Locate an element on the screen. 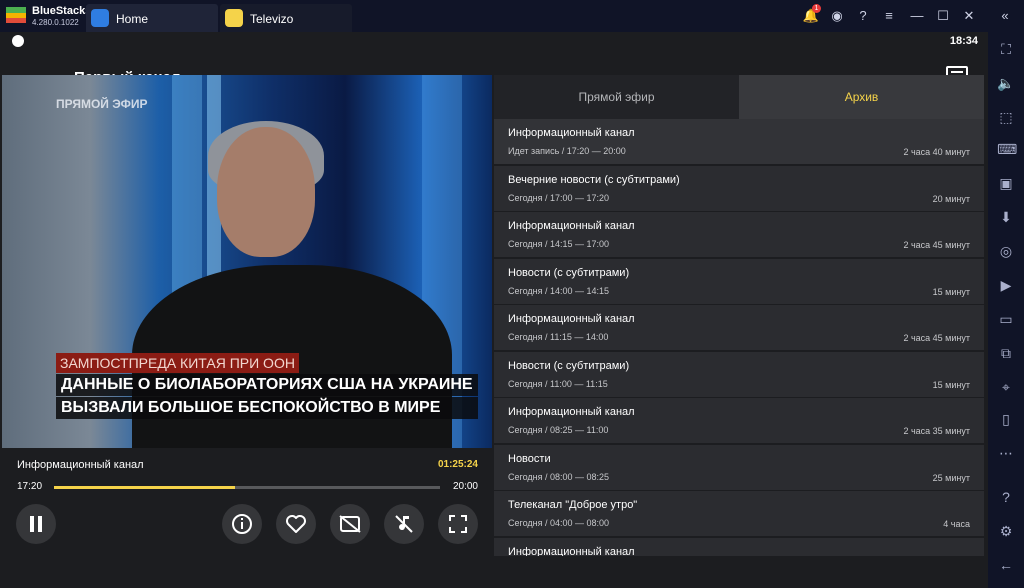  seek-bar-progress is located at coordinates (145, 487).